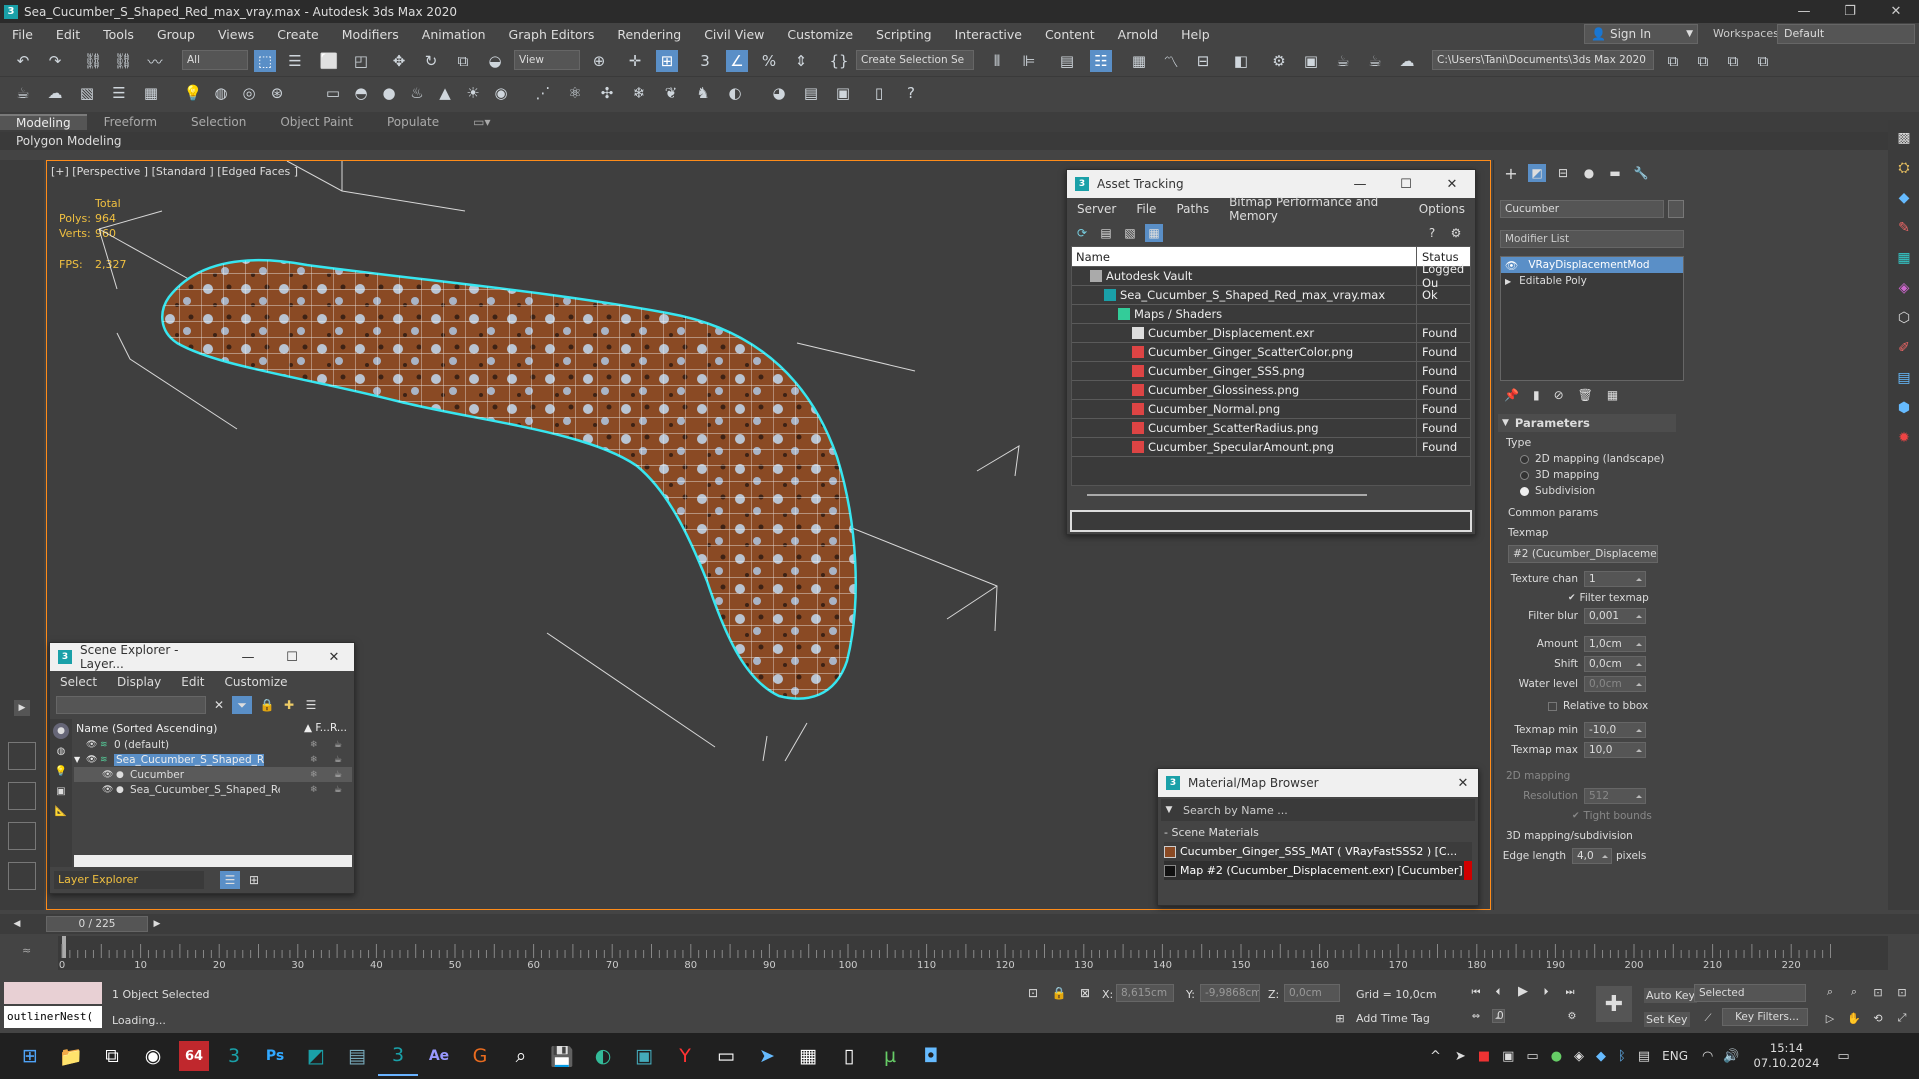 This screenshot has height=1079, width=1919. What do you see at coordinates (445, 93) in the screenshot?
I see `cone-icon: ▲` at bounding box center [445, 93].